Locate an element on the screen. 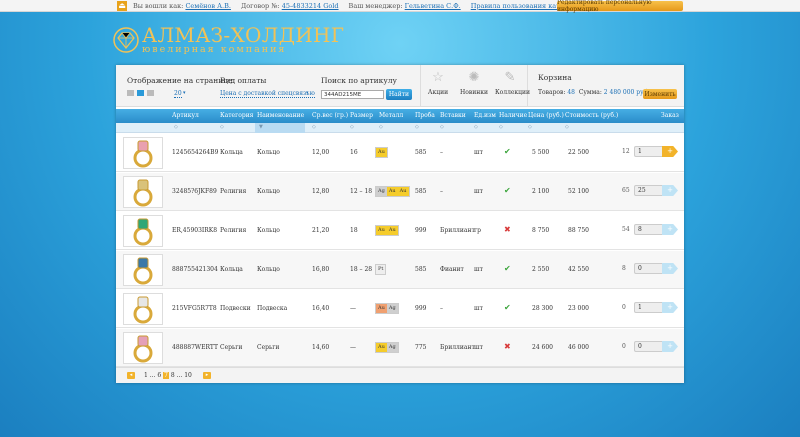  user-link: Семёнов А.В. is located at coordinates (208, 6).